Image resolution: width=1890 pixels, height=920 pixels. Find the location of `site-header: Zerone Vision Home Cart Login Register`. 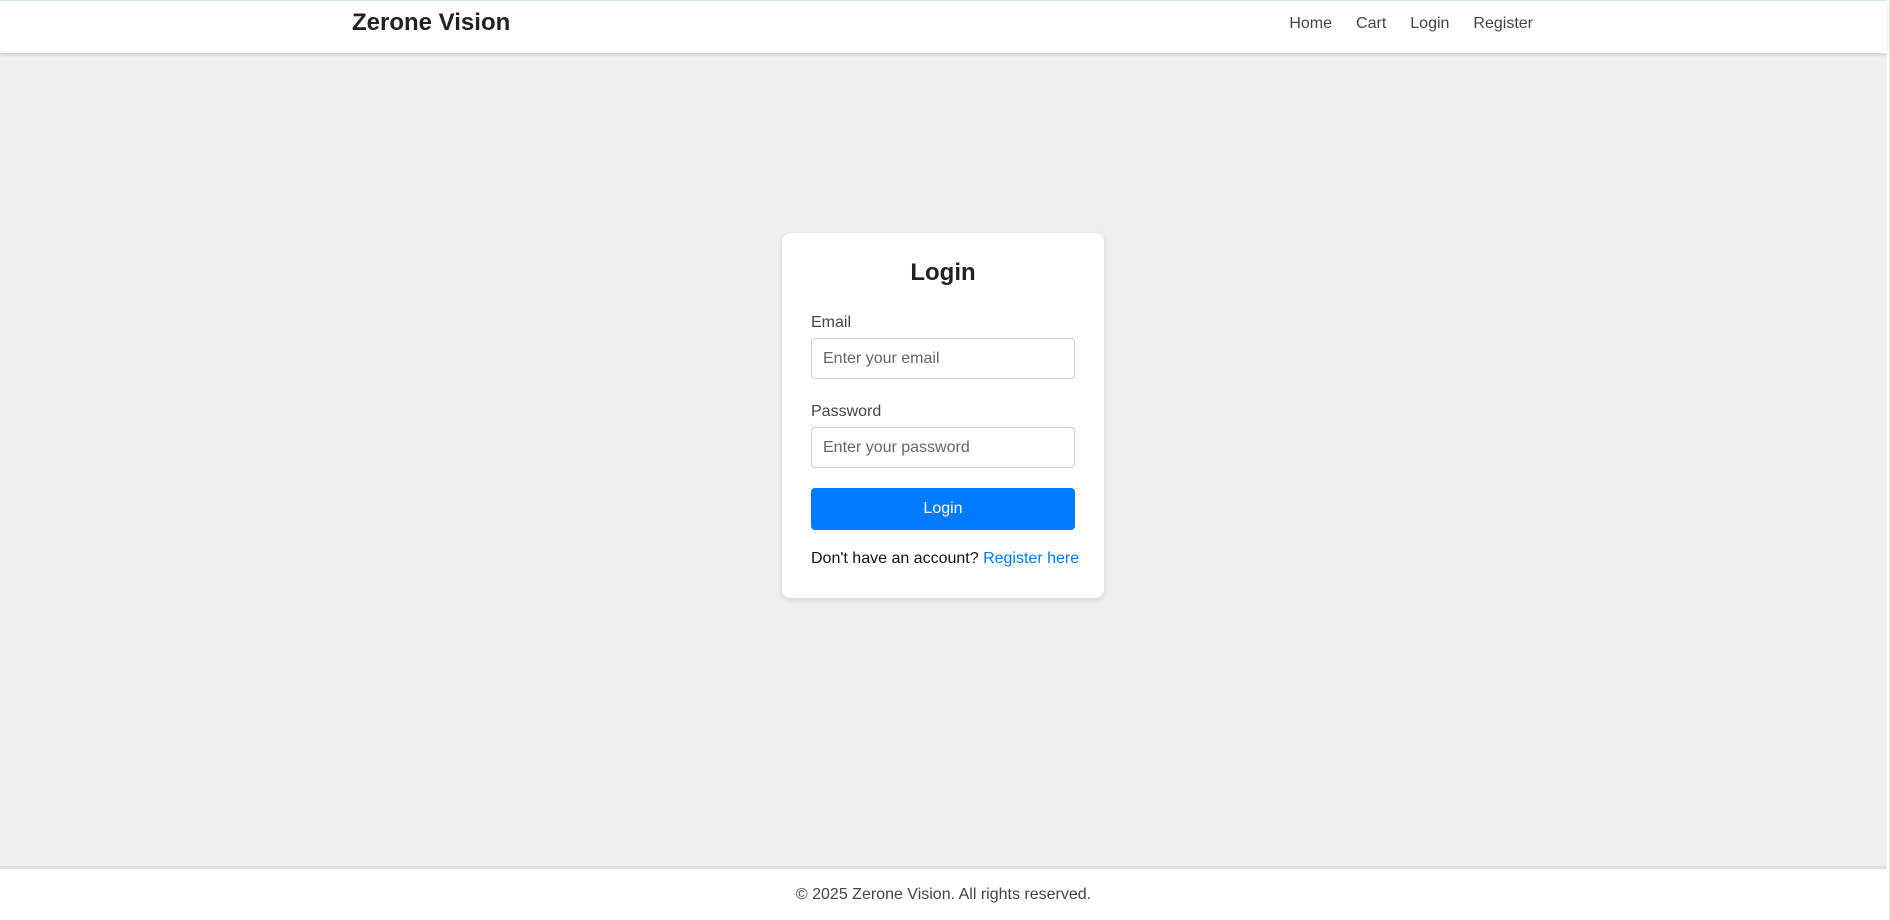

site-header: Zerone Vision Home Cart Login Register is located at coordinates (943, 26).